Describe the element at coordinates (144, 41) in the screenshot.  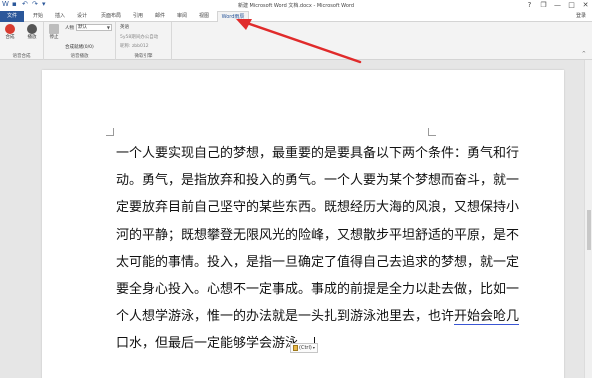
I see `group-microsoft-engine: 英语 5y58期间办公自动 昵称: zbb012 微软引擎` at that location.